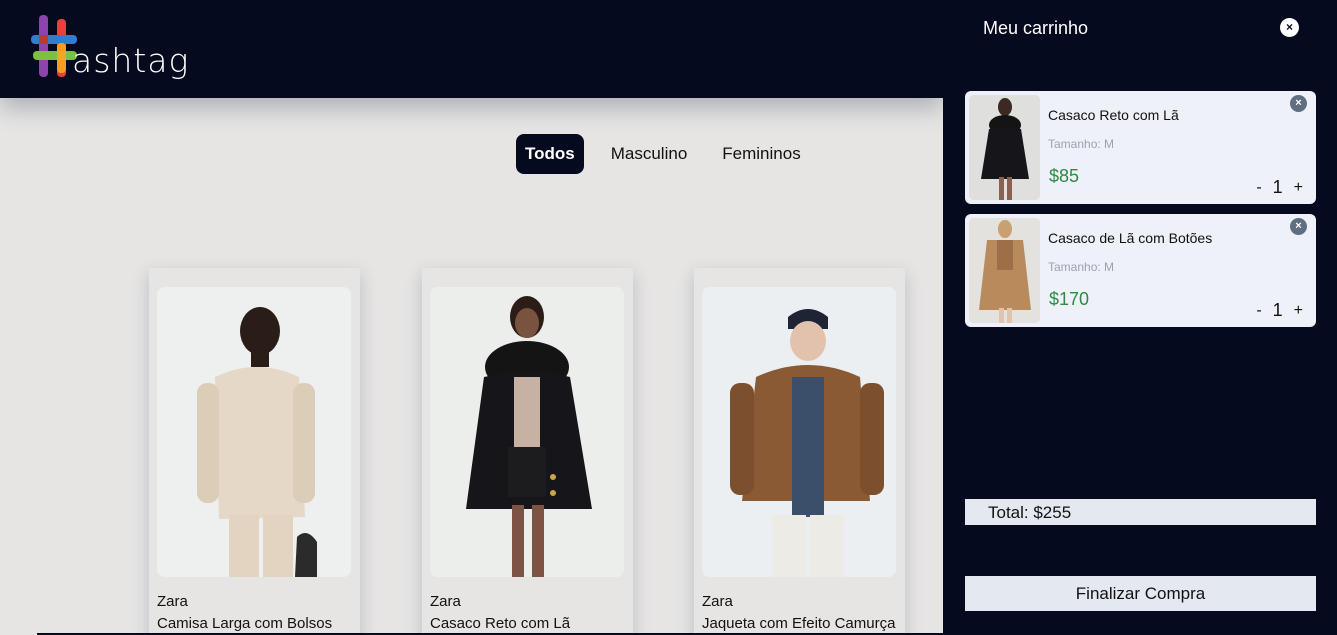 This screenshot has height=635, width=1337. Describe the element at coordinates (550, 154) in the screenshot. I see `filter-todos: Todos` at that location.